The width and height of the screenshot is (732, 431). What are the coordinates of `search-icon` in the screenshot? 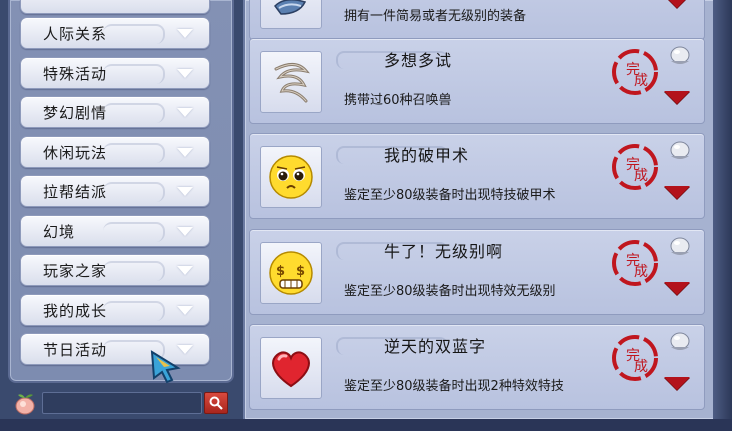 It's located at (216, 403).